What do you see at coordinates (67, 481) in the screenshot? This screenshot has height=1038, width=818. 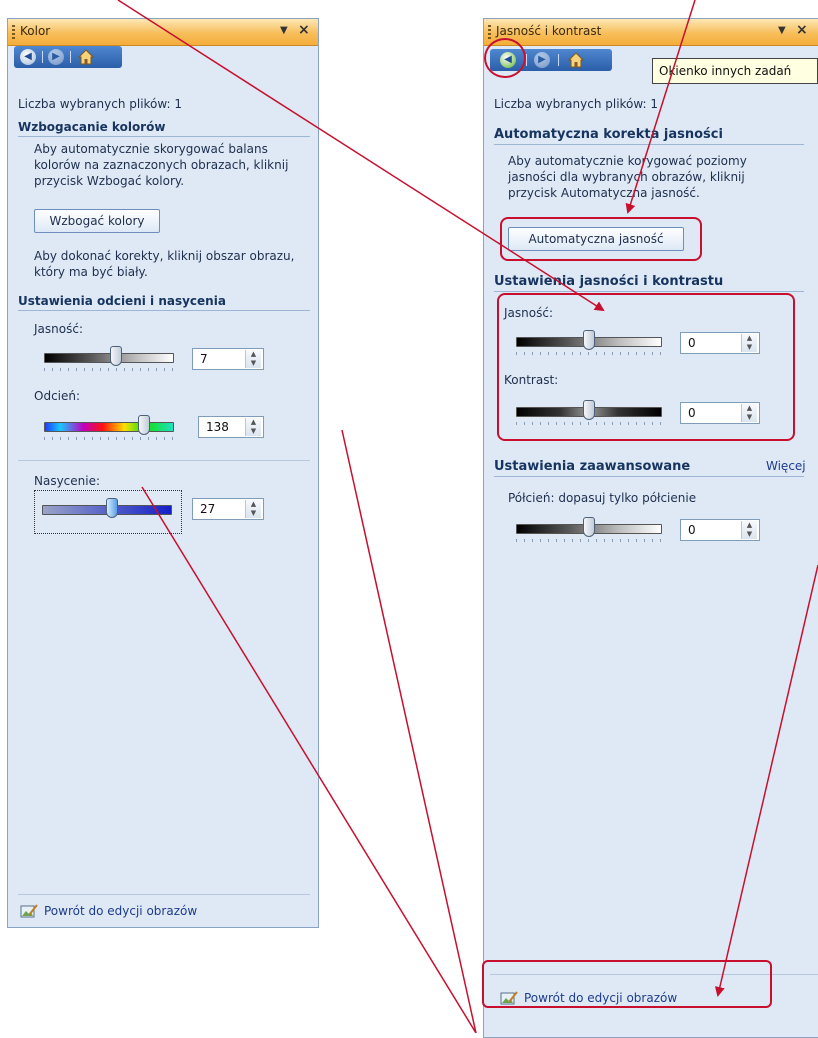 I see `saturation-label: Nasycenie:` at bounding box center [67, 481].